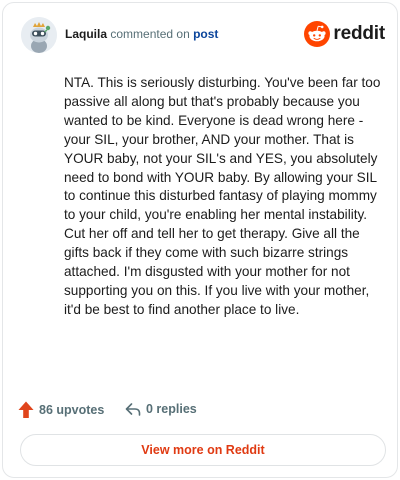 The height and width of the screenshot is (480, 400). Describe the element at coordinates (72, 410) in the screenshot. I see `upvote-count: 86 upvotes` at that location.